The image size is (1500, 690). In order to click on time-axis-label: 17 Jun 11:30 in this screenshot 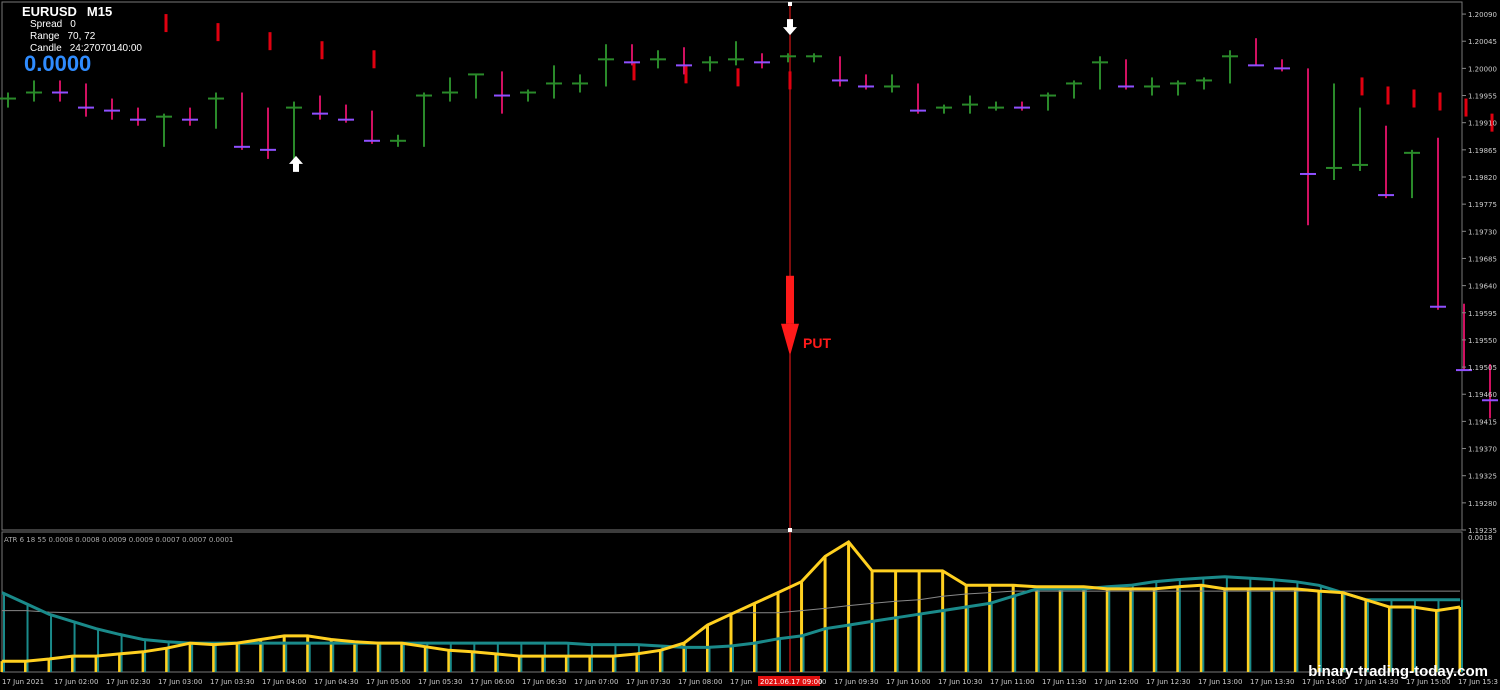, I will do `click(1064, 682)`.